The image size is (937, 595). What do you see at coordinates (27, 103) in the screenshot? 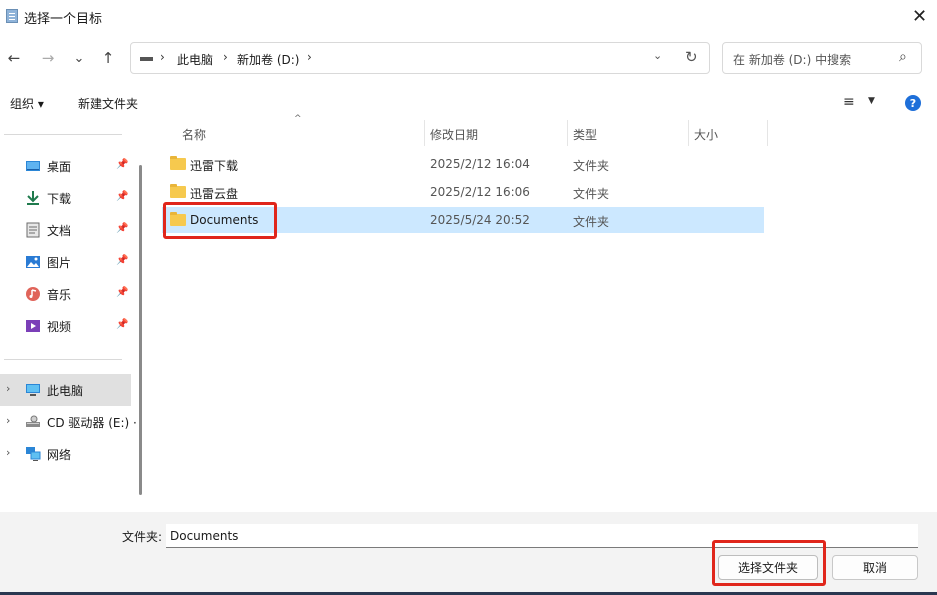
I see `organize-menu: 组织 ▾` at bounding box center [27, 103].